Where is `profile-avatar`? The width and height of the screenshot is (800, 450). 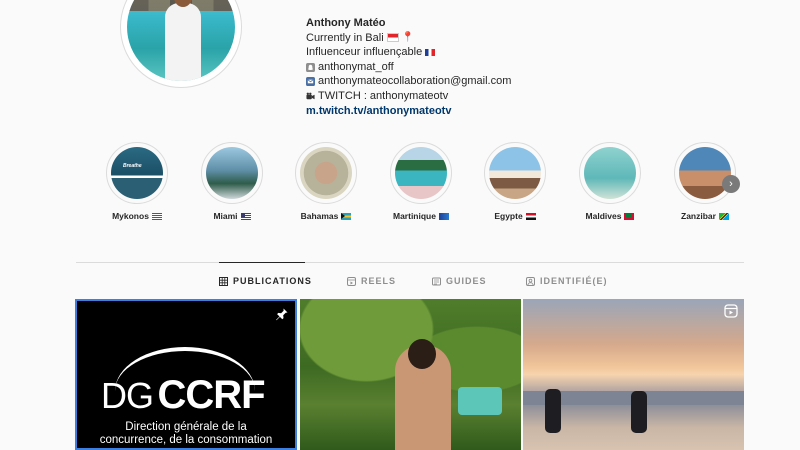 profile-avatar is located at coordinates (181, 44).